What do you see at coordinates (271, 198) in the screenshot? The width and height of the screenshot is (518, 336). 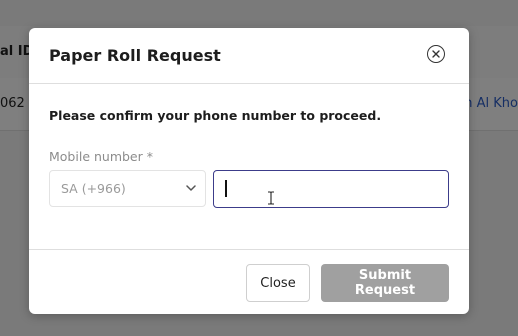 I see `ibeam-cursor-icon` at bounding box center [271, 198].